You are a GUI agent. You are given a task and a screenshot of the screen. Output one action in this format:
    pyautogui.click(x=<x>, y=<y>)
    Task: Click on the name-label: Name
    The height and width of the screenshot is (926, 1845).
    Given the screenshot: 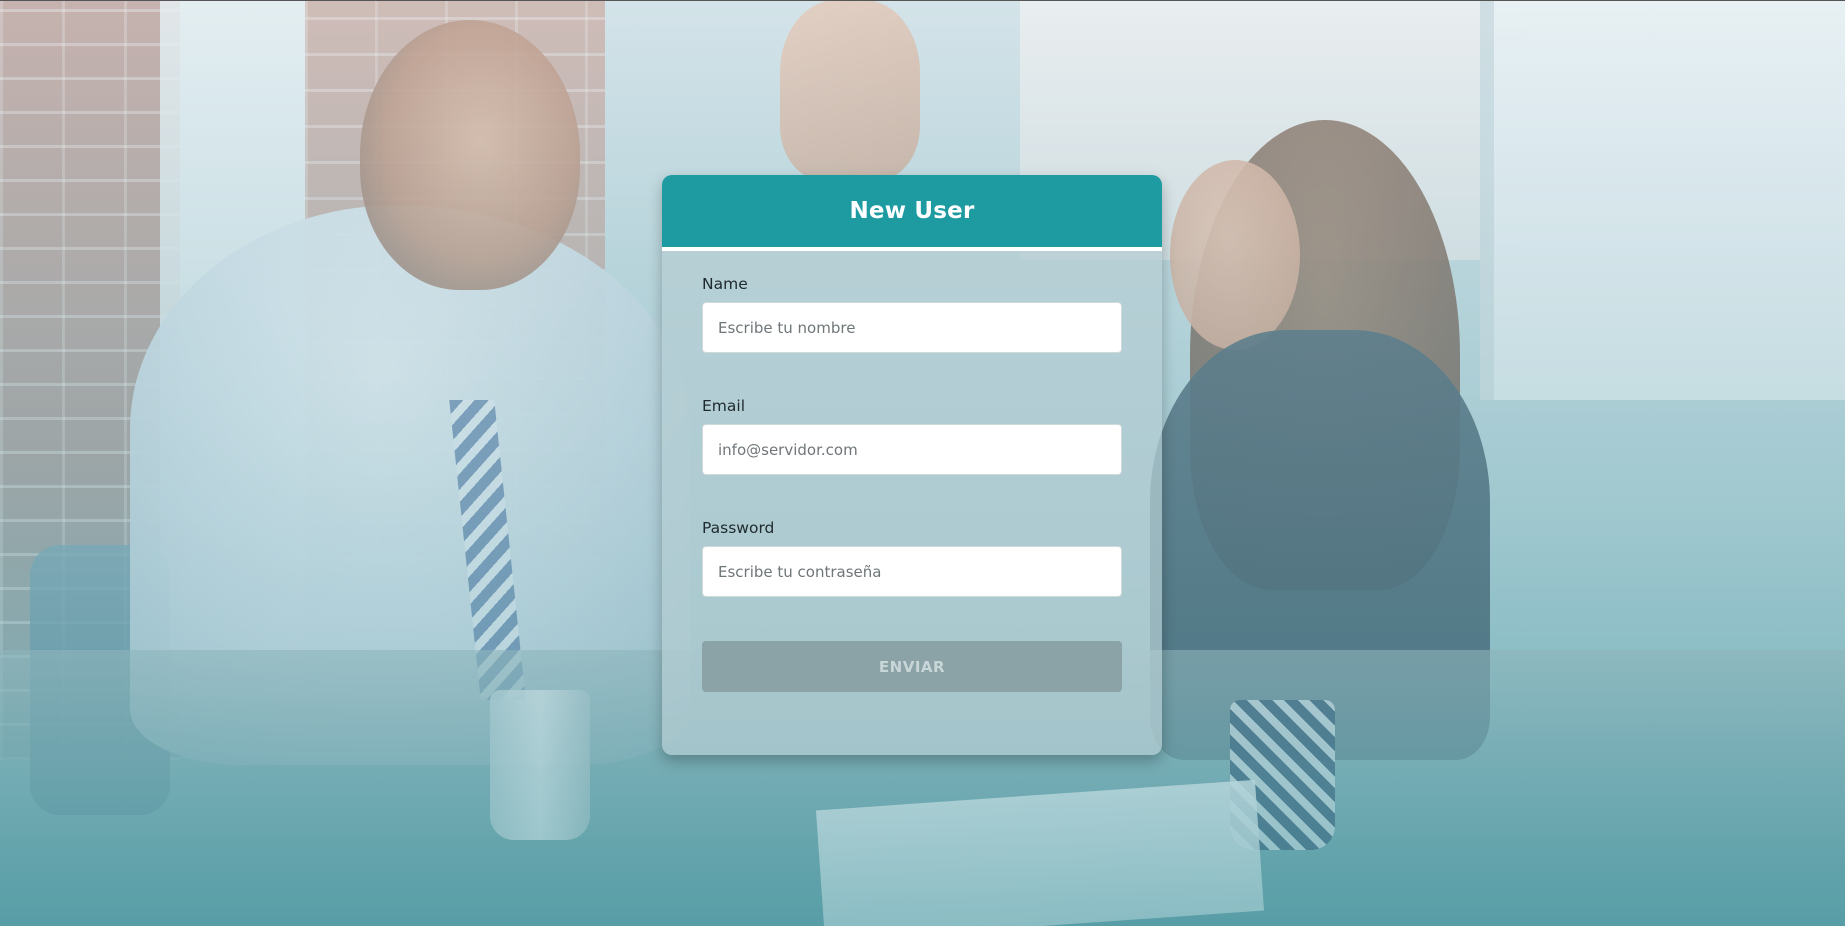 What is the action you would take?
    pyautogui.click(x=725, y=284)
    